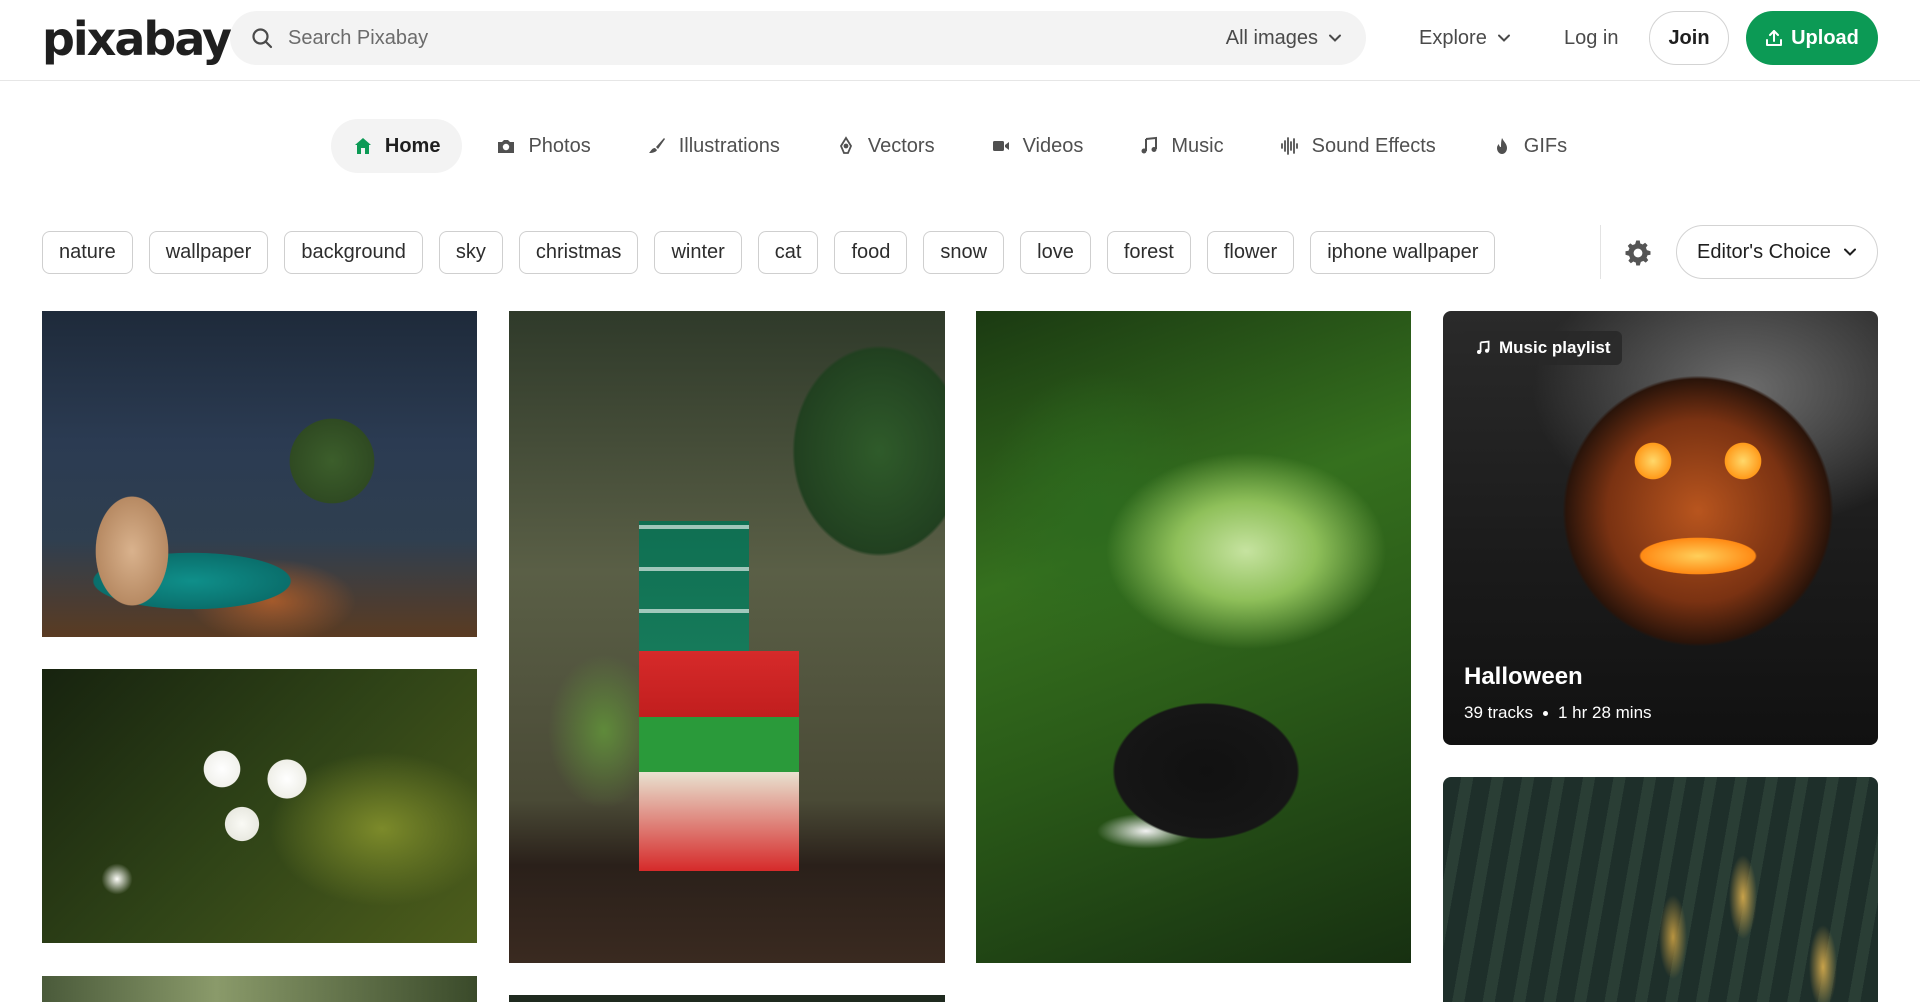  Describe the element at coordinates (353, 252) in the screenshot. I see `tag-chip: background` at that location.